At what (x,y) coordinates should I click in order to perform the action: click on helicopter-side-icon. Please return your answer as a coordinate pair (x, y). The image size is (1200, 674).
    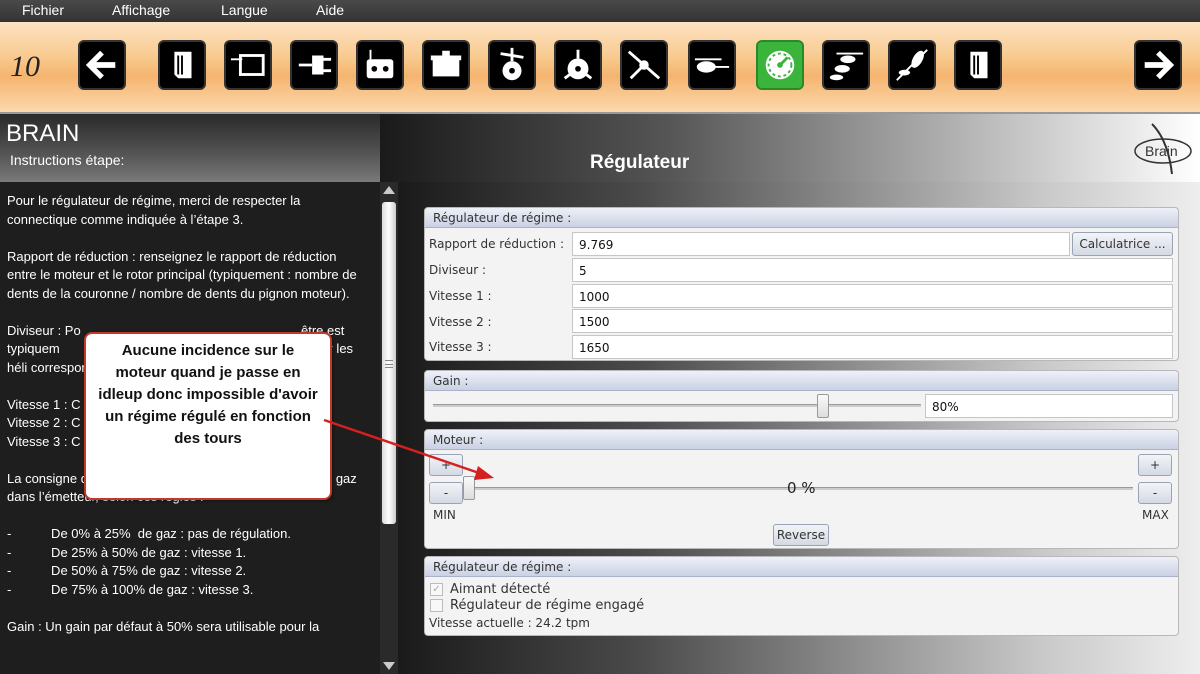
    Looking at the image, I should click on (712, 65).